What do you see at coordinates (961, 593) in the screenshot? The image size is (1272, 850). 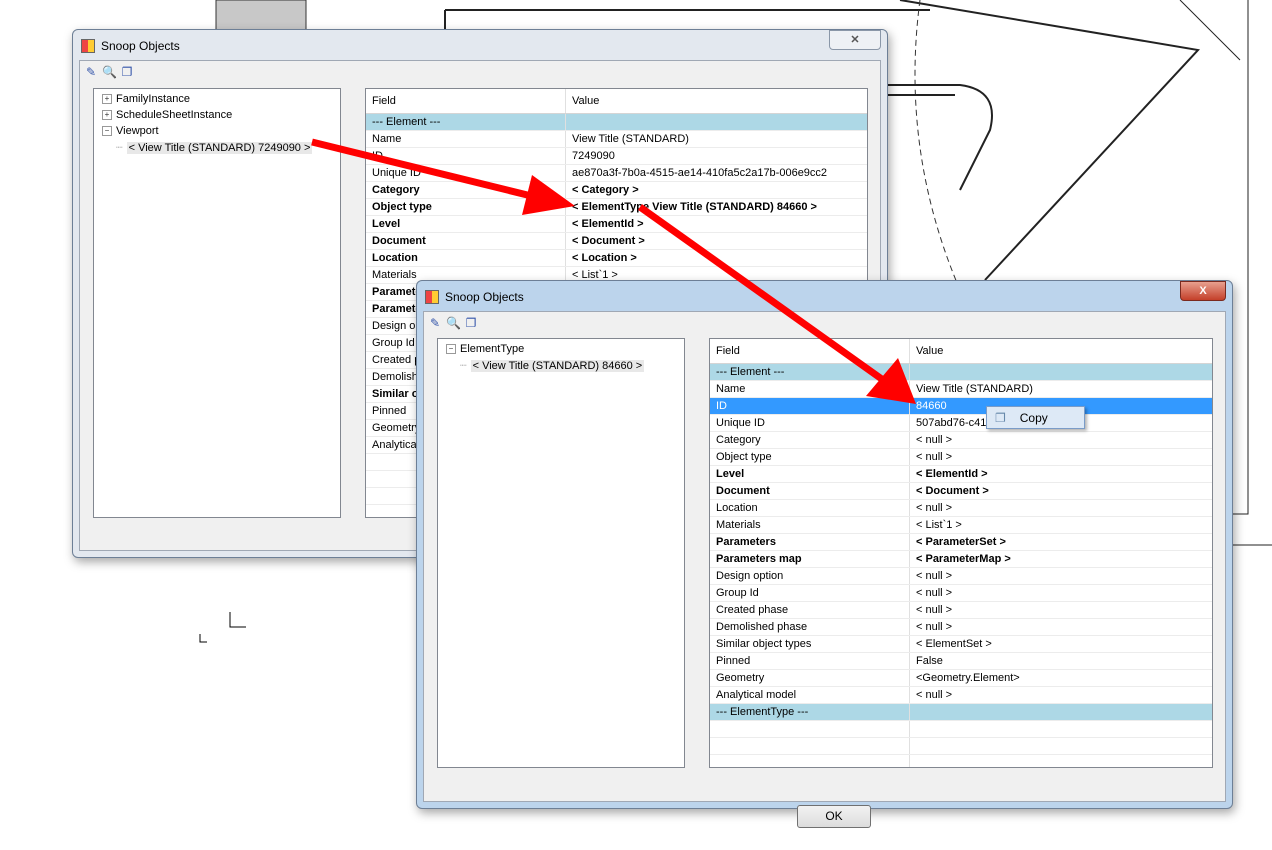 I see `table-row: Group Id < null >` at bounding box center [961, 593].